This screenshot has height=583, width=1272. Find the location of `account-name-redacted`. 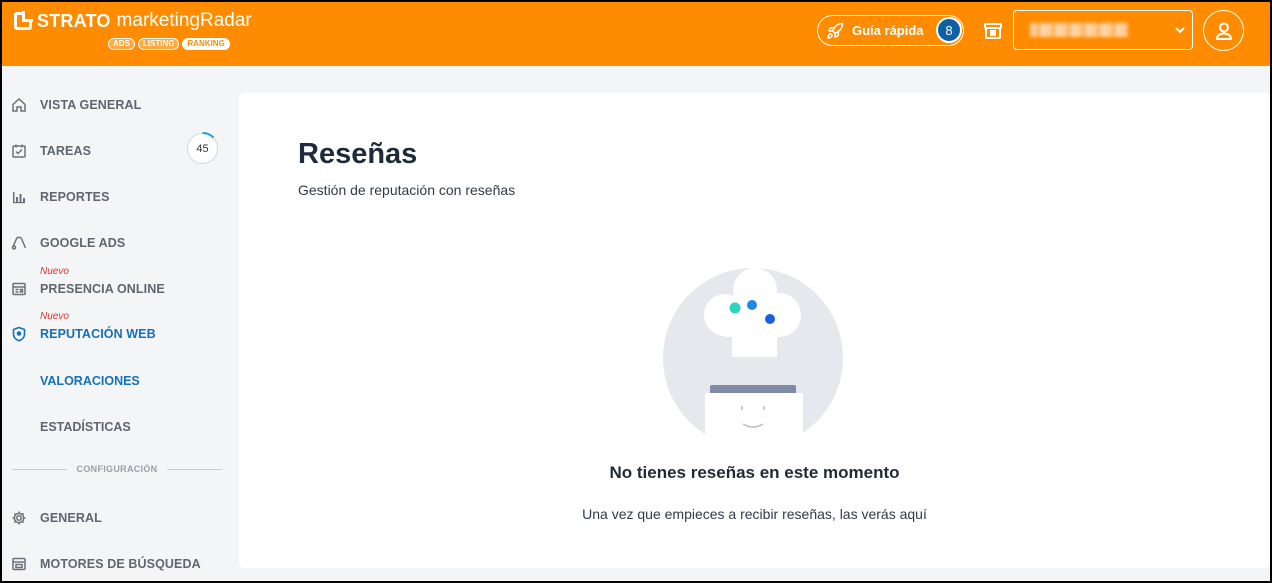

account-name-redacted is located at coordinates (1079, 30).